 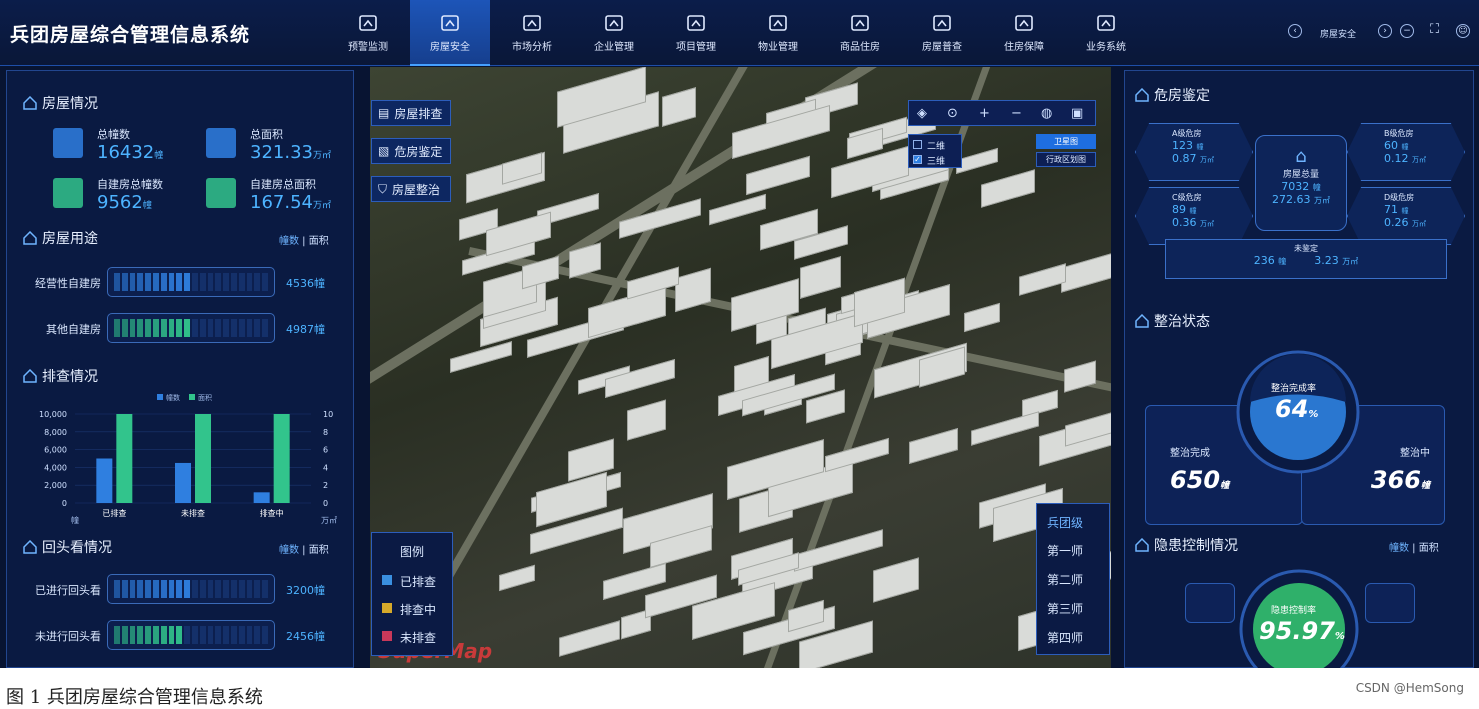 What do you see at coordinates (984, 113) in the screenshot?
I see `zoom-in-icon: +` at bounding box center [984, 113].